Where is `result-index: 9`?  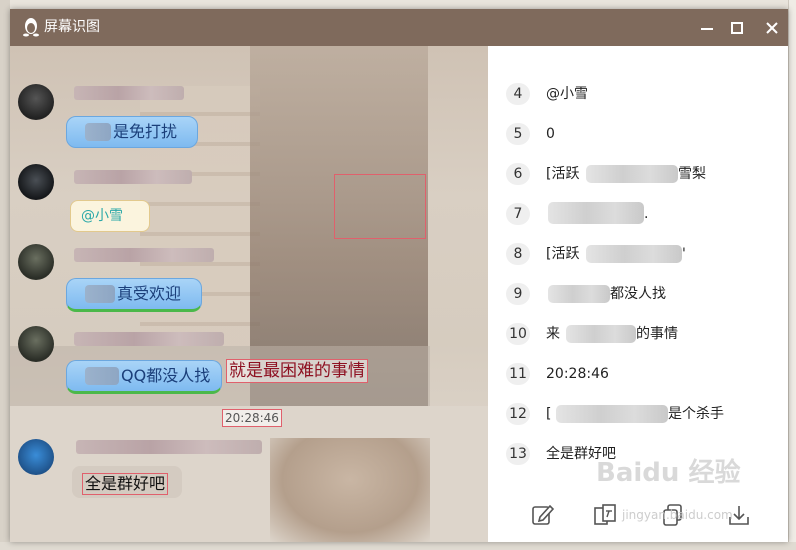
result-index: 9 is located at coordinates (518, 294).